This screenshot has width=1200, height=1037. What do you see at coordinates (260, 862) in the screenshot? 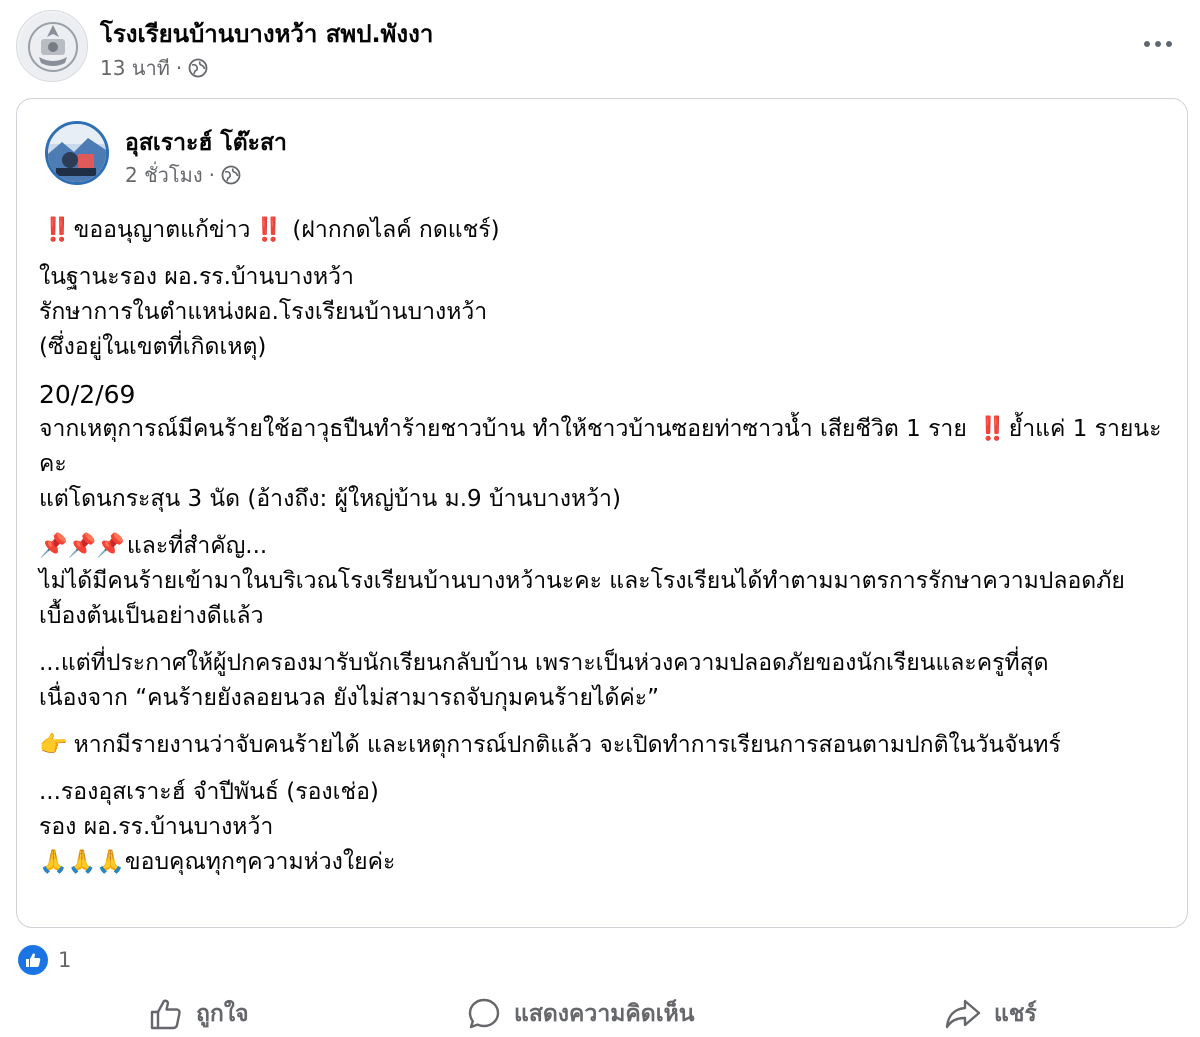
I see `thanks-text: ขอบคุณทุกๆความห่วงใยค่ะ` at bounding box center [260, 862].